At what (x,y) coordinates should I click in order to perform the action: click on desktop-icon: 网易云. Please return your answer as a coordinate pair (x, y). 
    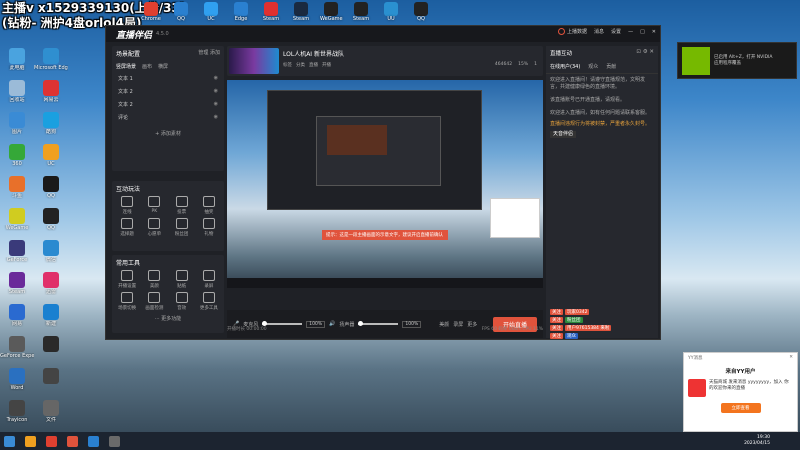
    Looking at the image, I should click on (51, 98).